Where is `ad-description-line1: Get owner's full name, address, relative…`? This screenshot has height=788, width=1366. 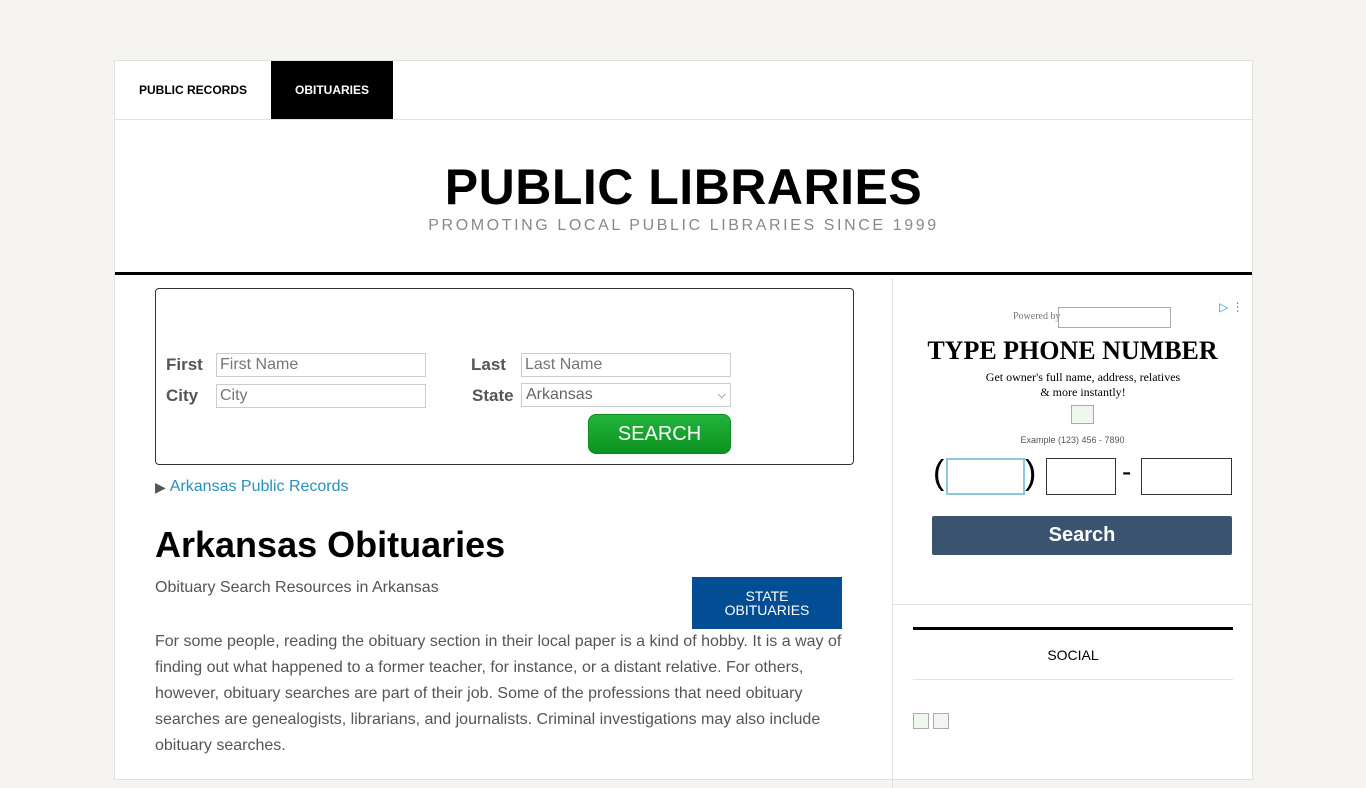
ad-description-line1: Get owner's full name, address, relative… is located at coordinates (1083, 377).